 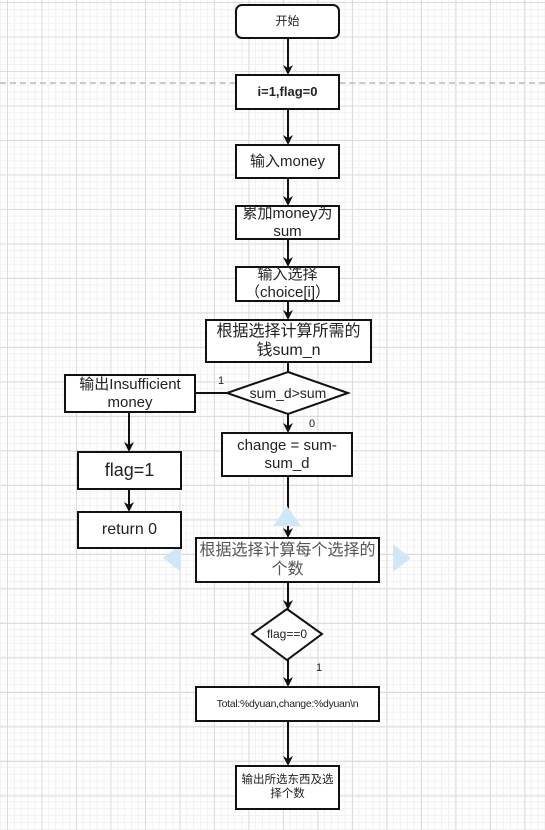 I want to click on edge-label-flag-true: 1, so click(x=319, y=668).